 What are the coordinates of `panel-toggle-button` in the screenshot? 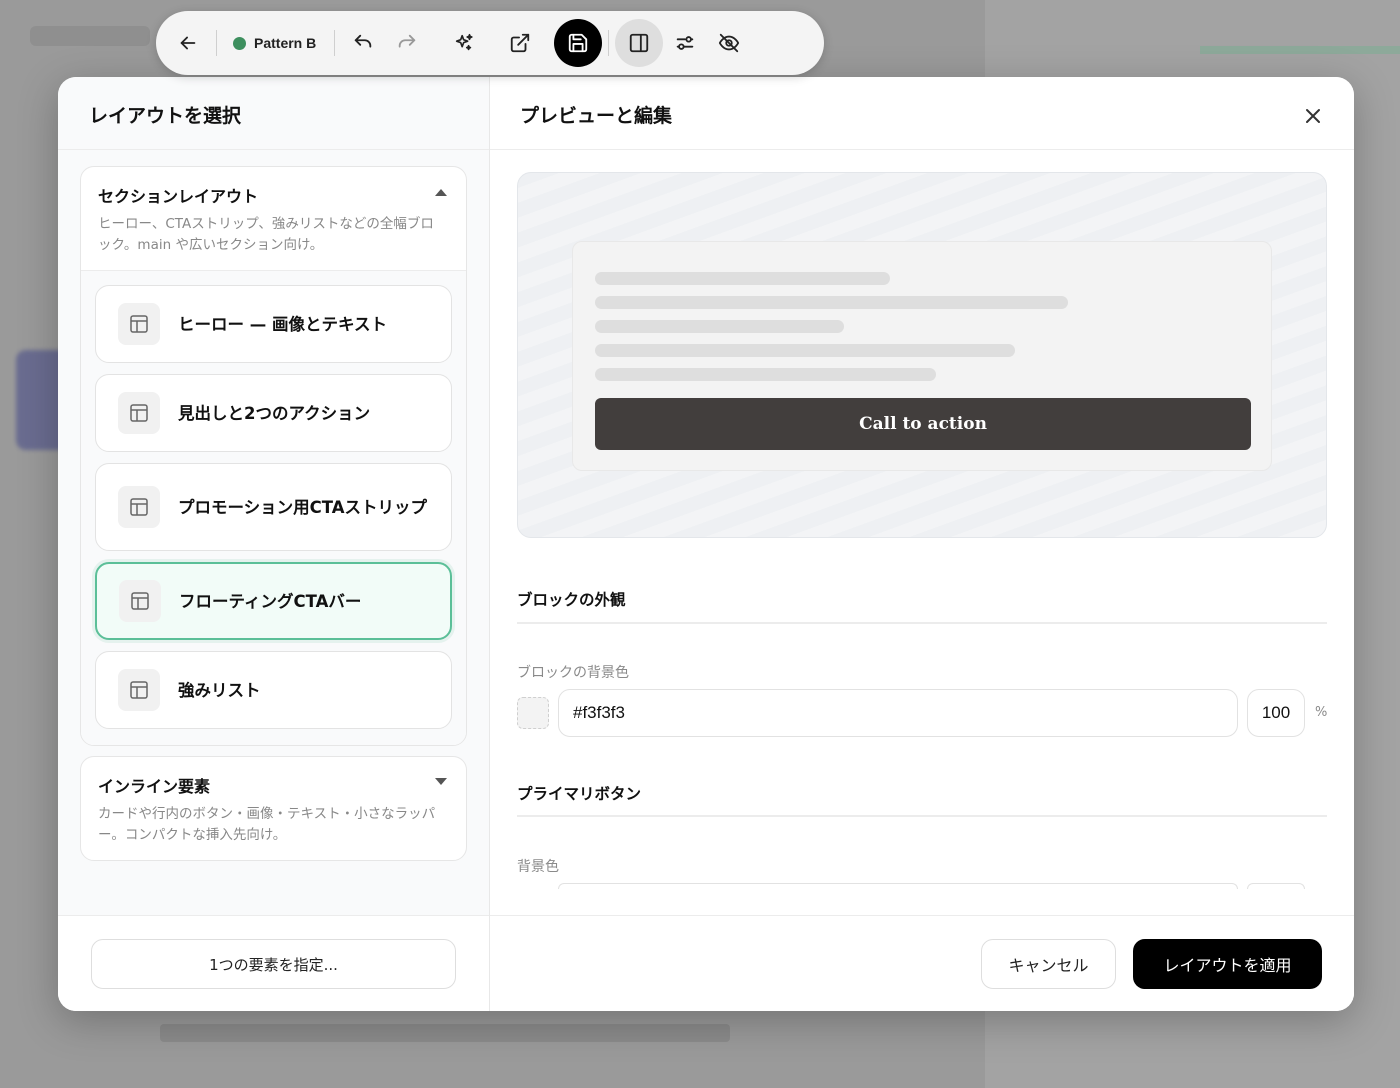 It's located at (639, 43).